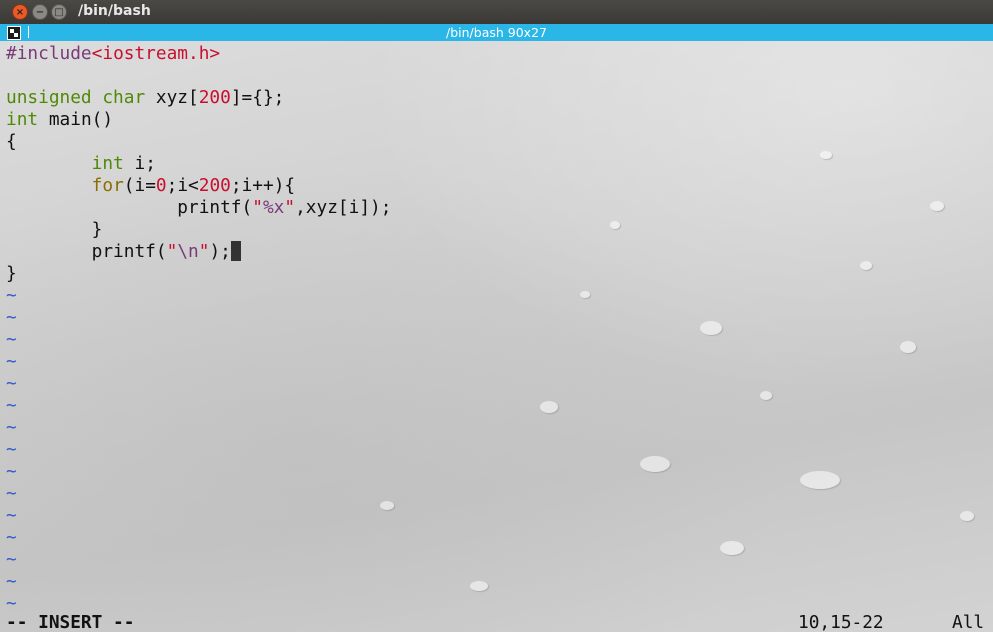 The width and height of the screenshot is (993, 632). I want to click on code-line: for(i=0;i<200;i++){, so click(198, 186).